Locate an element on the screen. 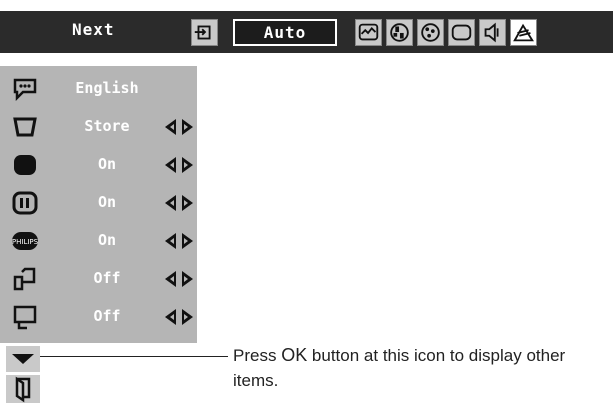 This screenshot has width=613, height=410. language-icon is located at coordinates (25, 89).